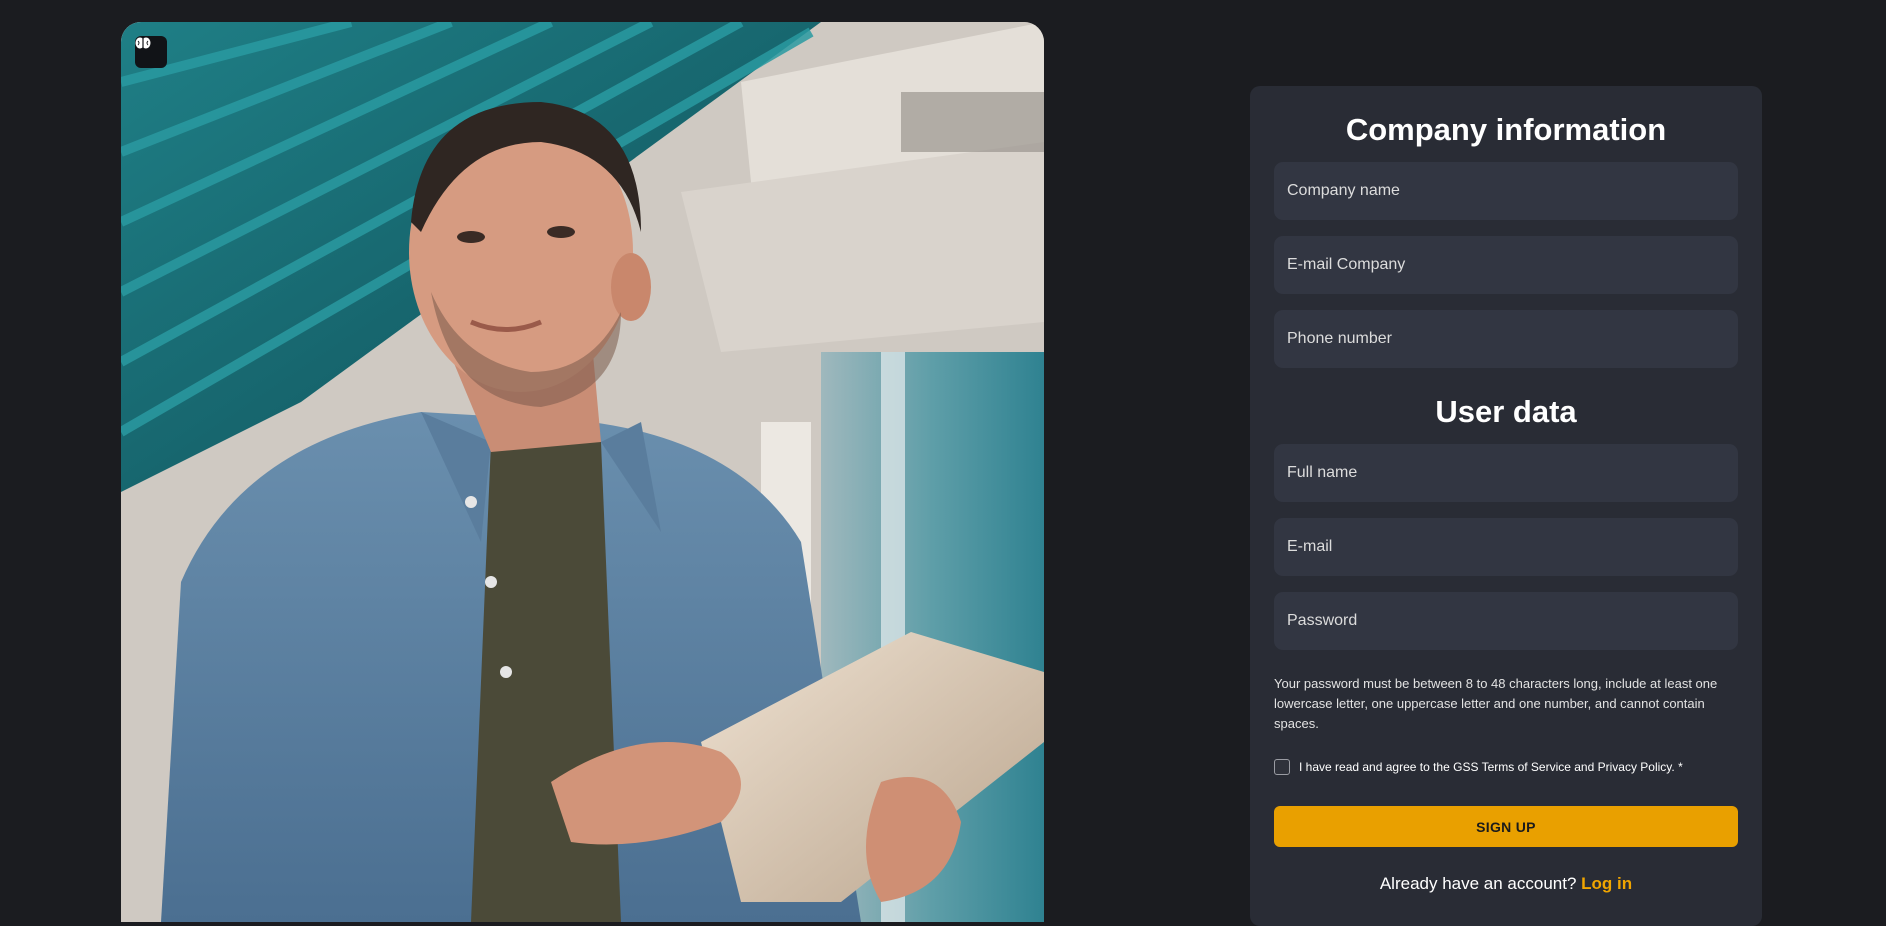 The image size is (1886, 926). Describe the element at coordinates (1506, 129) in the screenshot. I see `company-section-title: Company information` at that location.